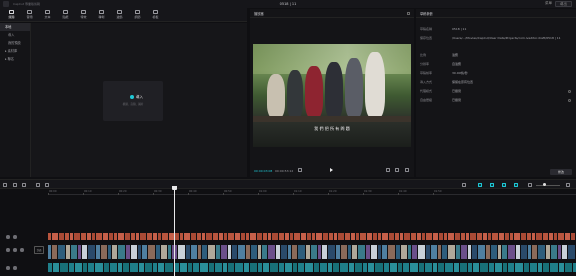  What do you see at coordinates (22, 250) in the screenshot?
I see `mute-icon` at bounding box center [22, 250].